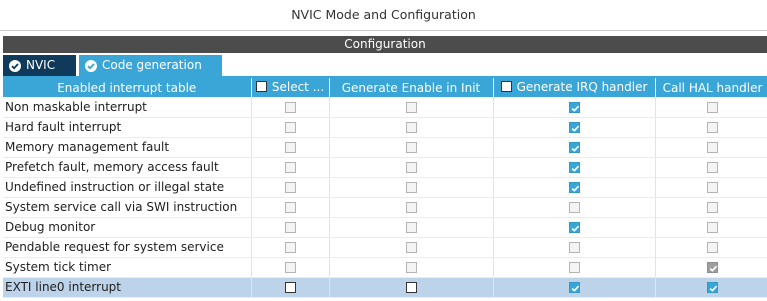  Describe the element at coordinates (127, 207) in the screenshot. I see `interrupt-name: System service call via SWI instruction` at that location.